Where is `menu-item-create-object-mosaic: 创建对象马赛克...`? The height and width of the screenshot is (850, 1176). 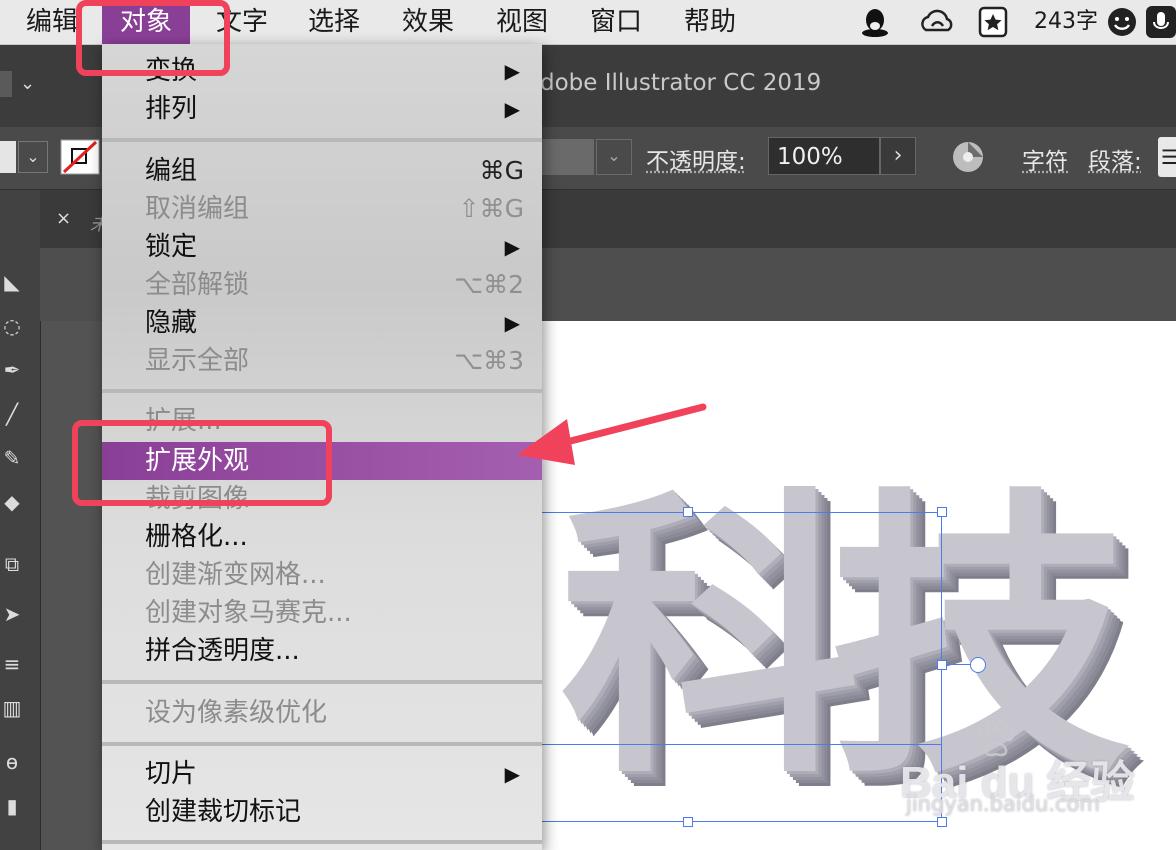 menu-item-create-object-mosaic: 创建对象马赛克... is located at coordinates (322, 613).